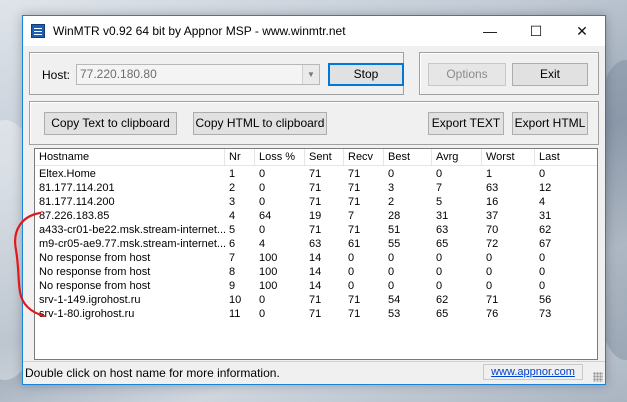 The image size is (627, 402). Describe the element at coordinates (394, 244) in the screenshot. I see `table-cell-best: 55` at that location.